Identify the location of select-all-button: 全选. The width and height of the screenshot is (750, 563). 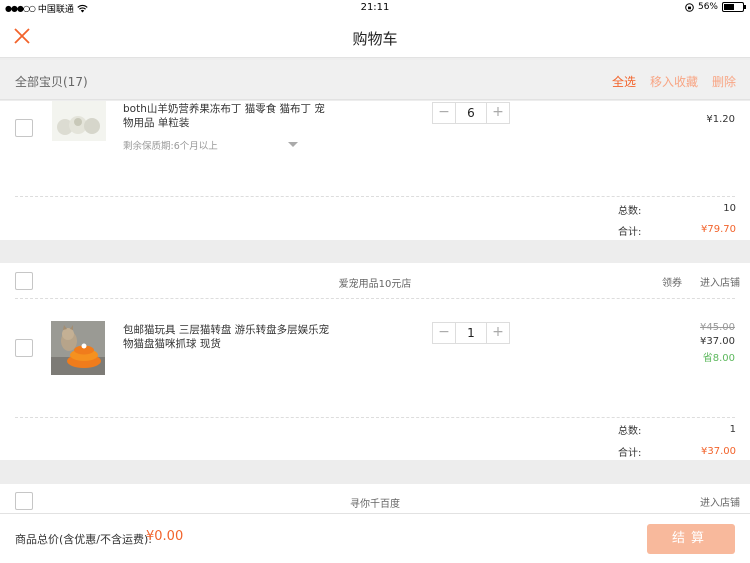
(624, 81).